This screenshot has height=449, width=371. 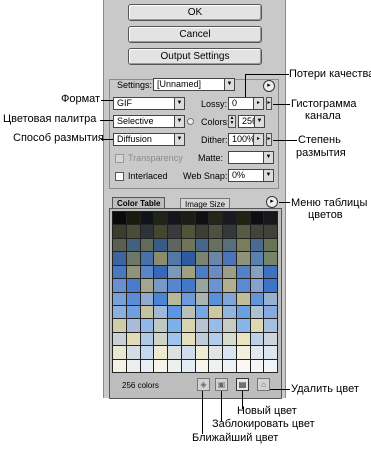 What do you see at coordinates (269, 103) in the screenshot?
I see `histogram-toggle-icon: ▸` at bounding box center [269, 103].